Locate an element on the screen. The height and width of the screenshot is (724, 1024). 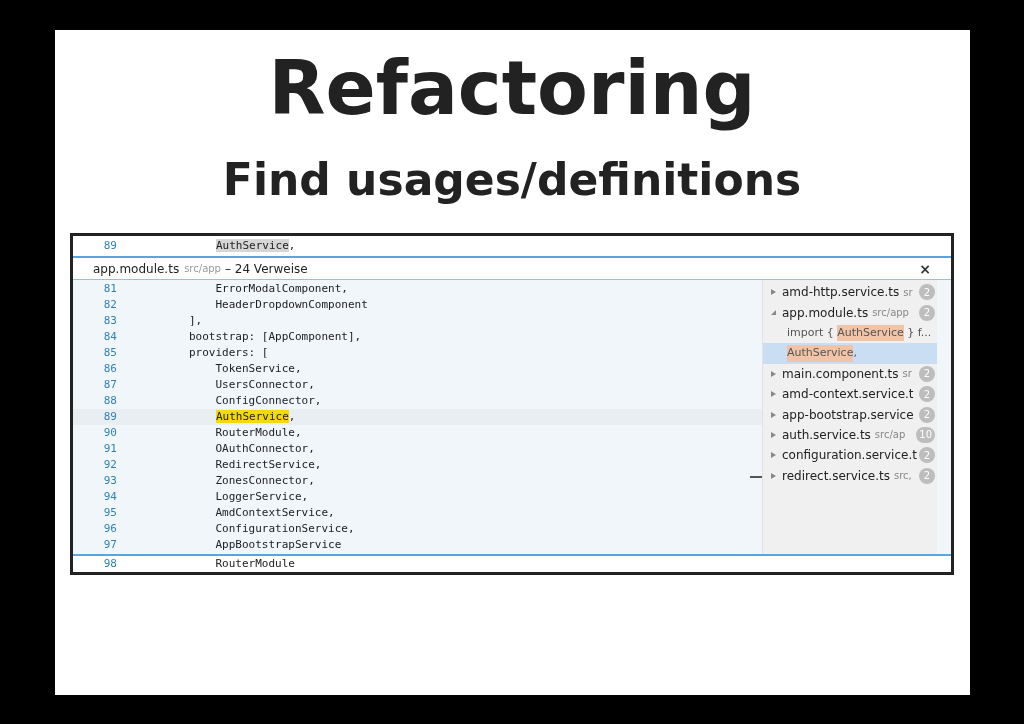
reference-file-item: amd-http.service.ts sr 2 is located at coordinates (850, 292).